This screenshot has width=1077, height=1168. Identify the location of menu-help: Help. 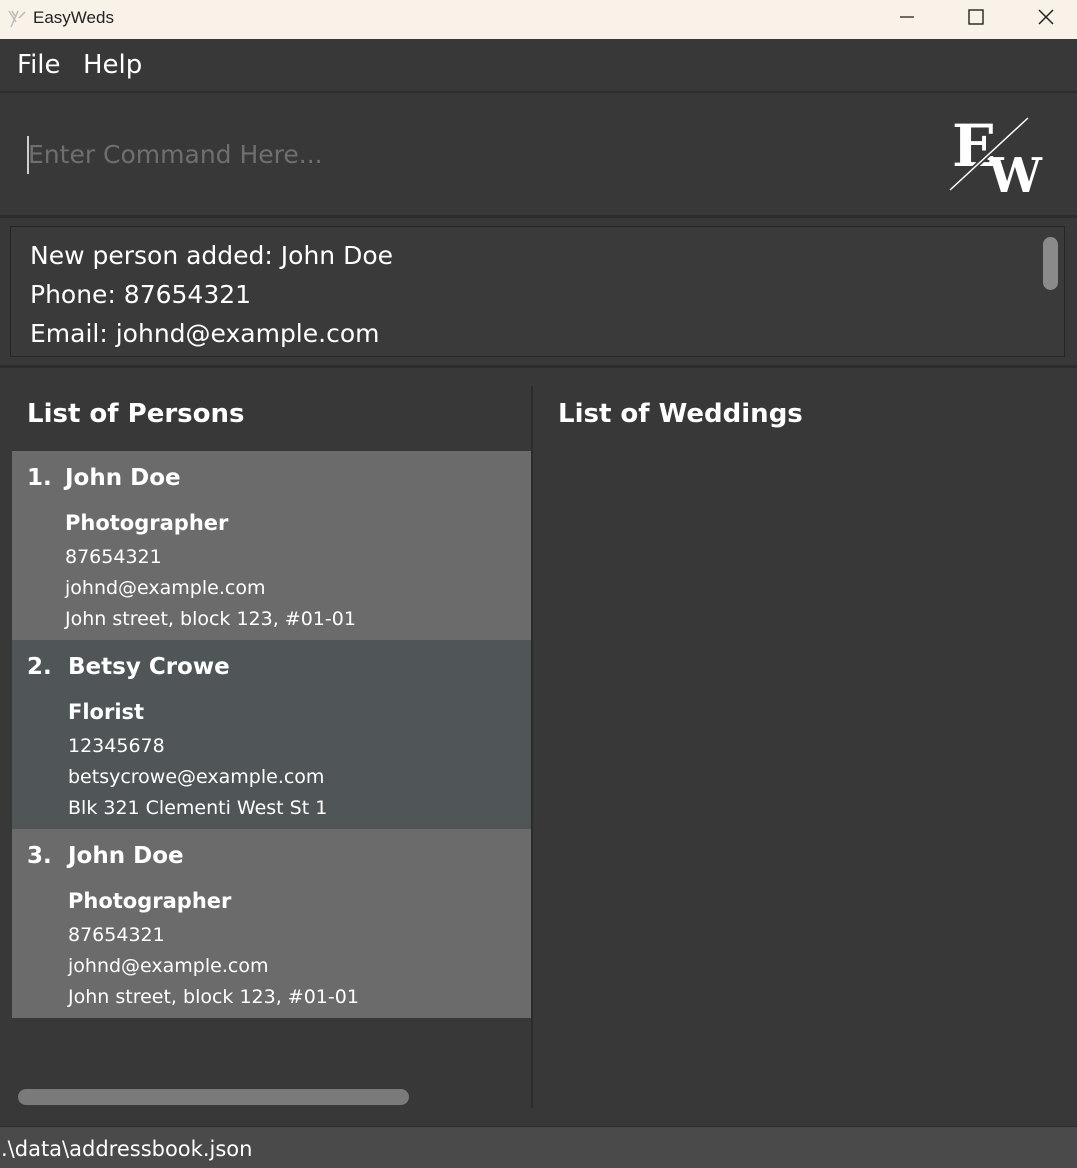
(112, 65).